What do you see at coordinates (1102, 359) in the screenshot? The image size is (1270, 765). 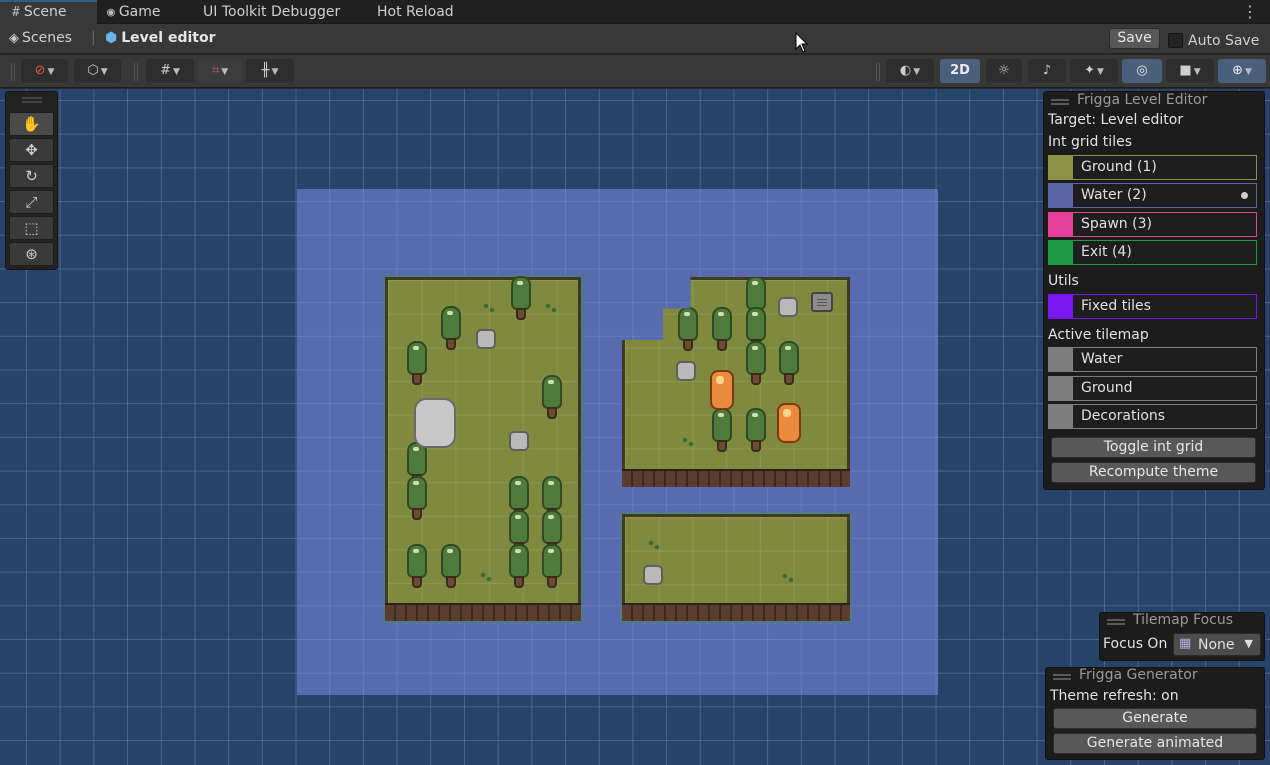 I see `tile-label: Water` at bounding box center [1102, 359].